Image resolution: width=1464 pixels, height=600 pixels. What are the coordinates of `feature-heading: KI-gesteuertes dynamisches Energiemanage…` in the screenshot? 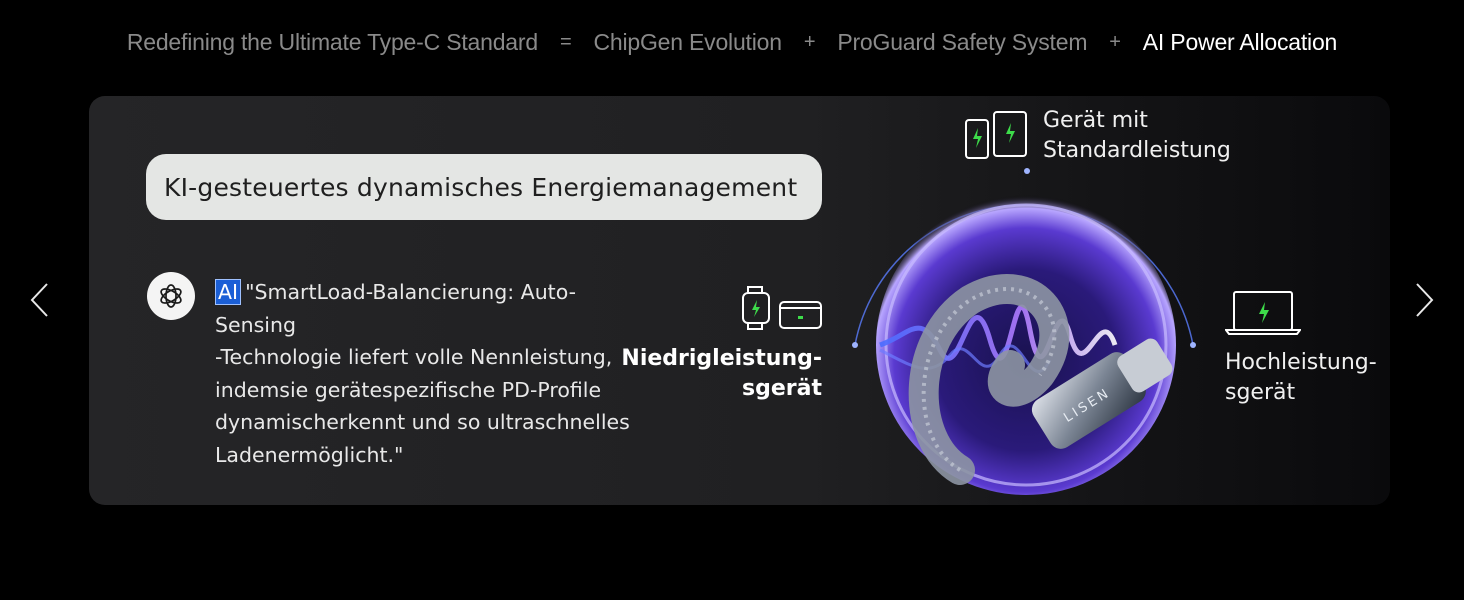 It's located at (484, 187).